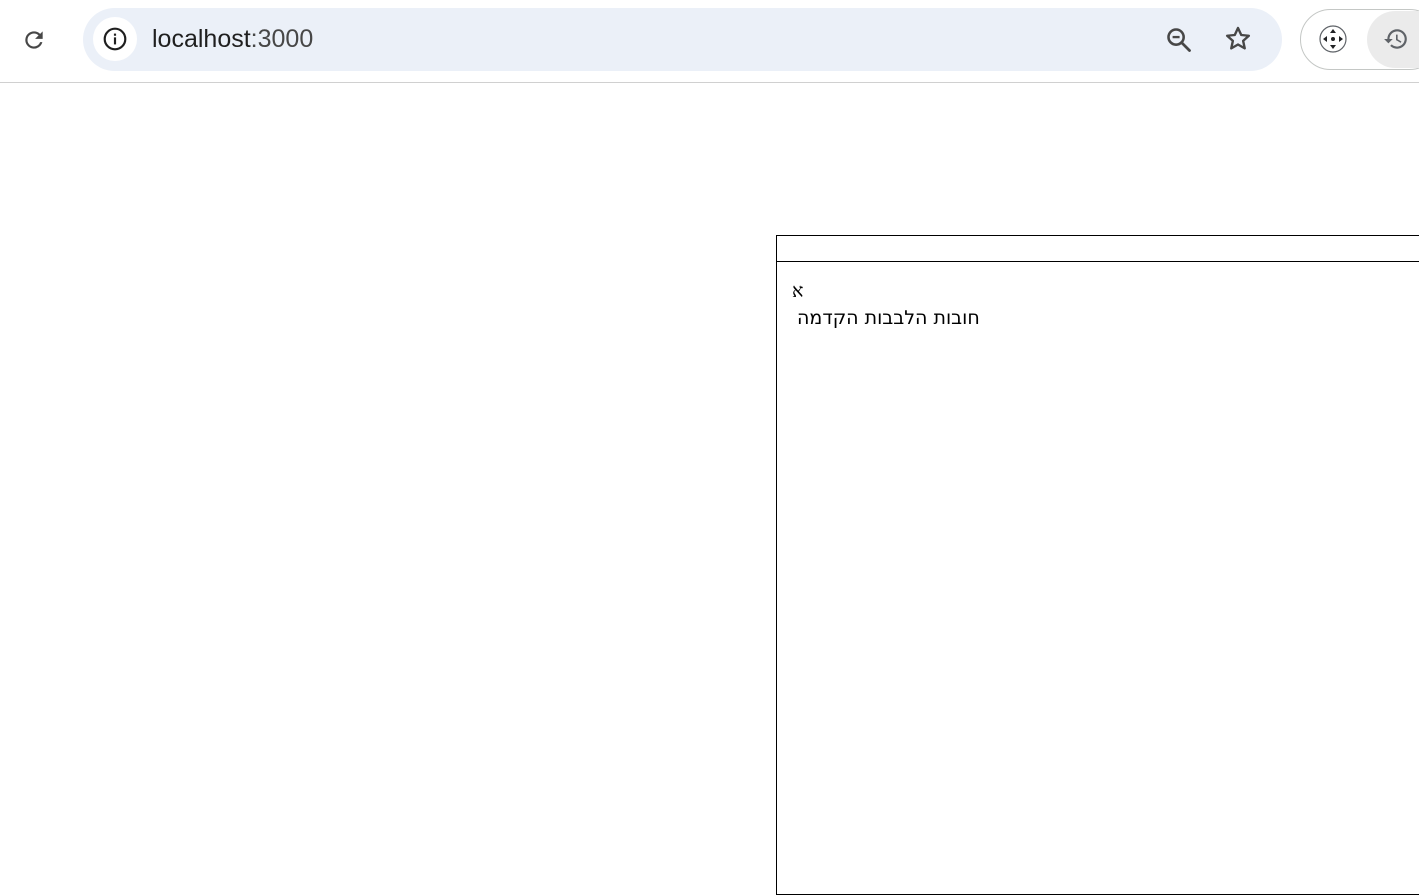 The height and width of the screenshot is (895, 1419). I want to click on history-extension-button, so click(1396, 39).